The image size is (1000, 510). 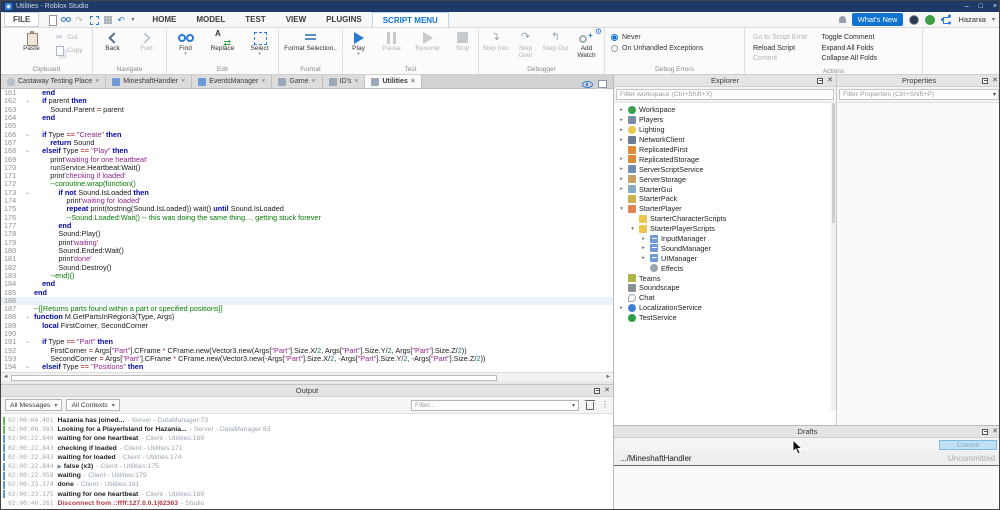 I want to click on message-context-link: - Server - DataManager:63, so click(x=230, y=429).